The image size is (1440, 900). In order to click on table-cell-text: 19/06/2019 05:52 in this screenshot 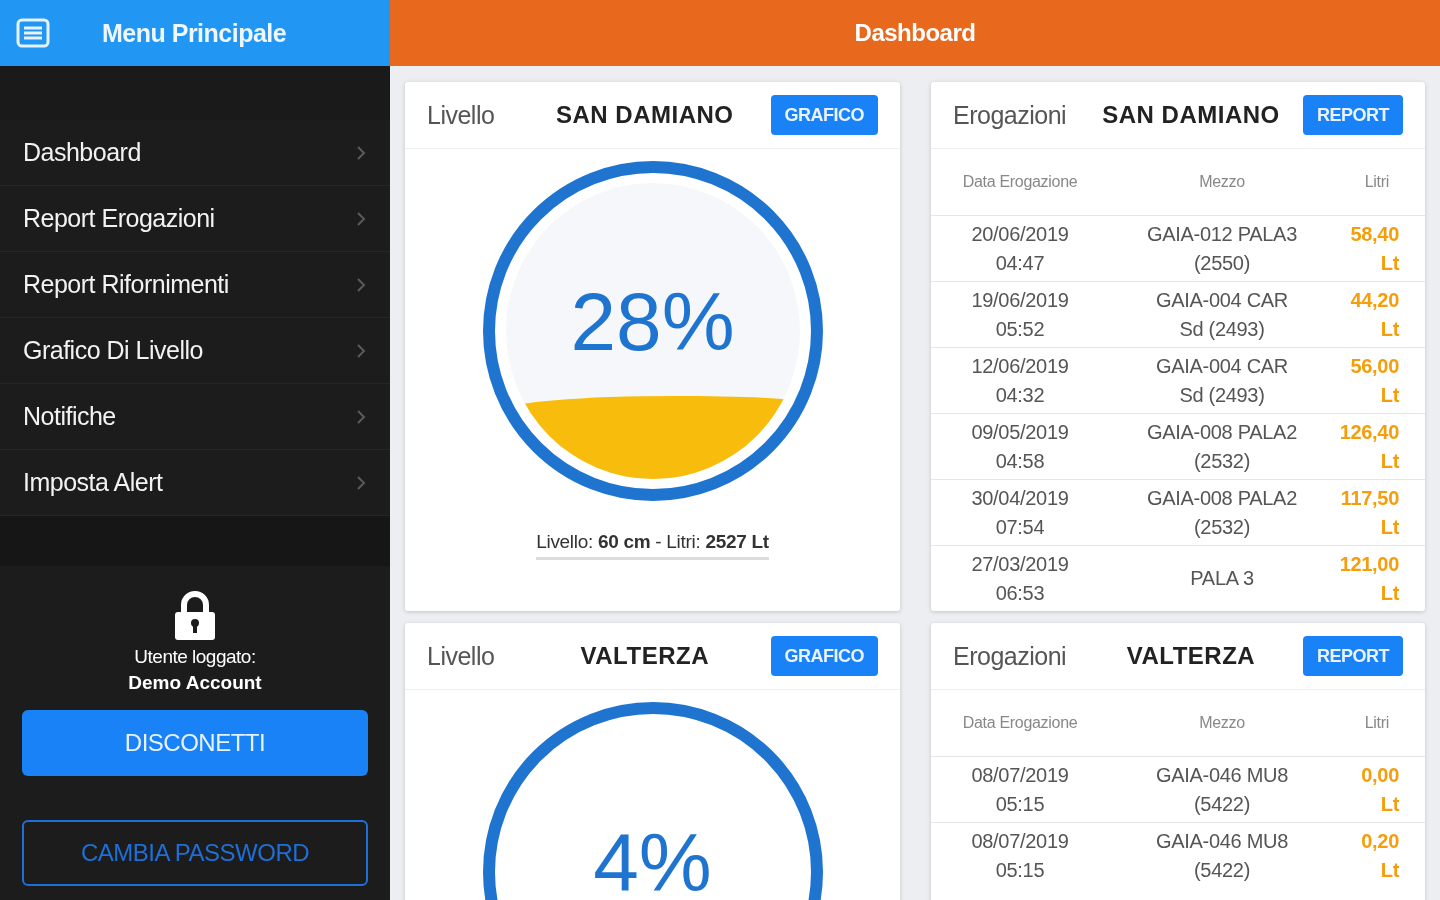, I will do `click(1020, 314)`.